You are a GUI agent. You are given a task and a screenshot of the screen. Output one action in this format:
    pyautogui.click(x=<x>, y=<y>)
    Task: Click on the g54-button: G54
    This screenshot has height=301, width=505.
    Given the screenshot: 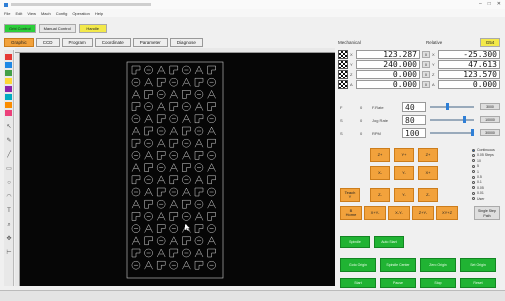 What is the action you would take?
    pyautogui.click(x=490, y=42)
    